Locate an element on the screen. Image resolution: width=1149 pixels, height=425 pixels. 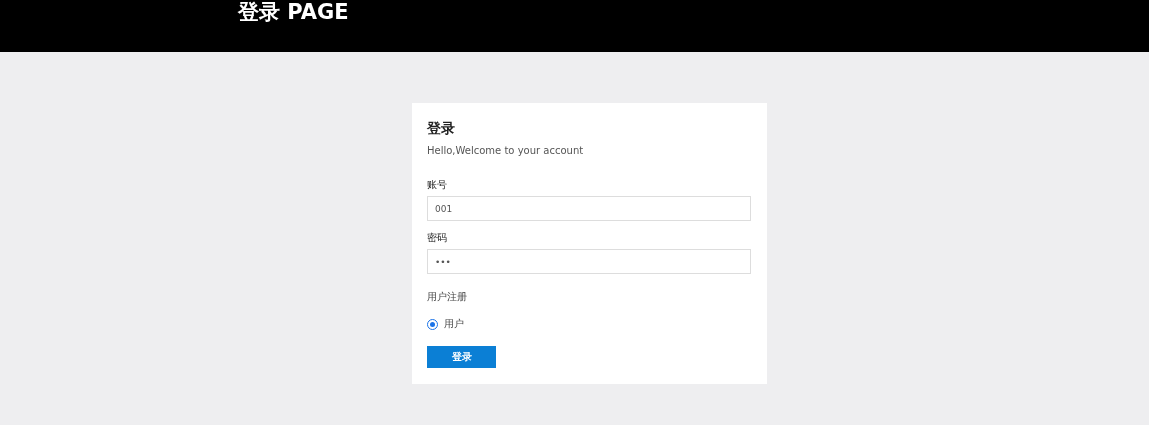
input-field: ••• is located at coordinates (589, 261).